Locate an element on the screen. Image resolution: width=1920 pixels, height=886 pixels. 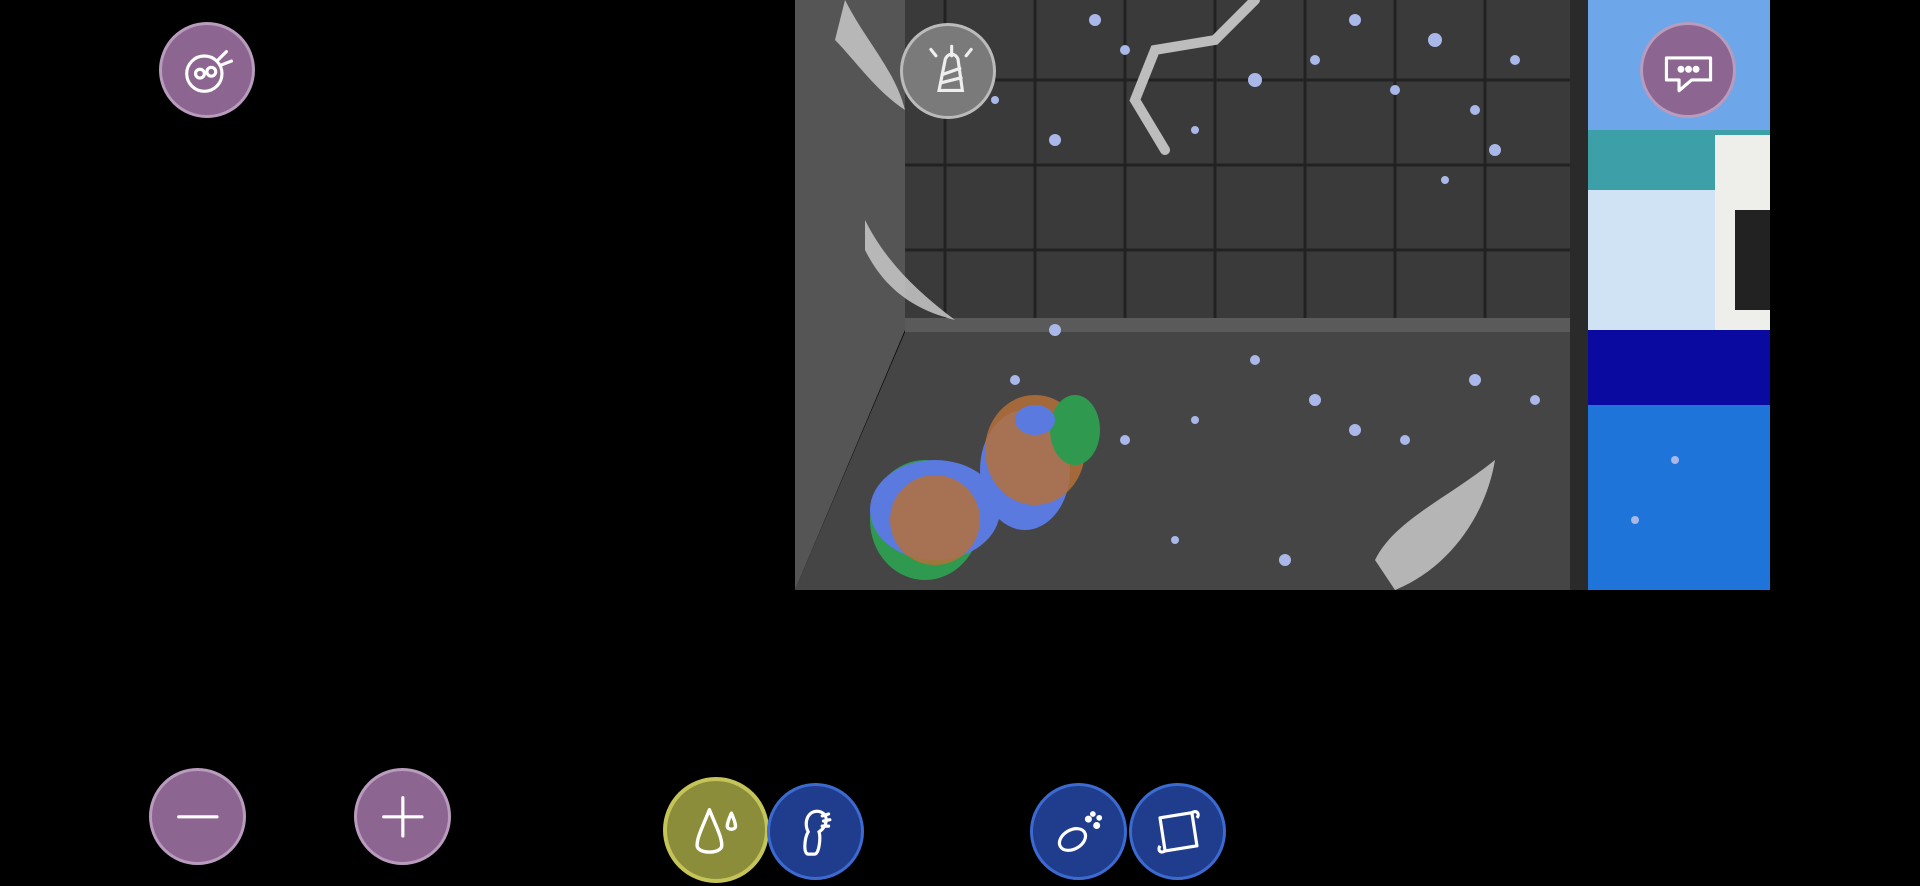
zoom-in-button is located at coordinates (402, 816).